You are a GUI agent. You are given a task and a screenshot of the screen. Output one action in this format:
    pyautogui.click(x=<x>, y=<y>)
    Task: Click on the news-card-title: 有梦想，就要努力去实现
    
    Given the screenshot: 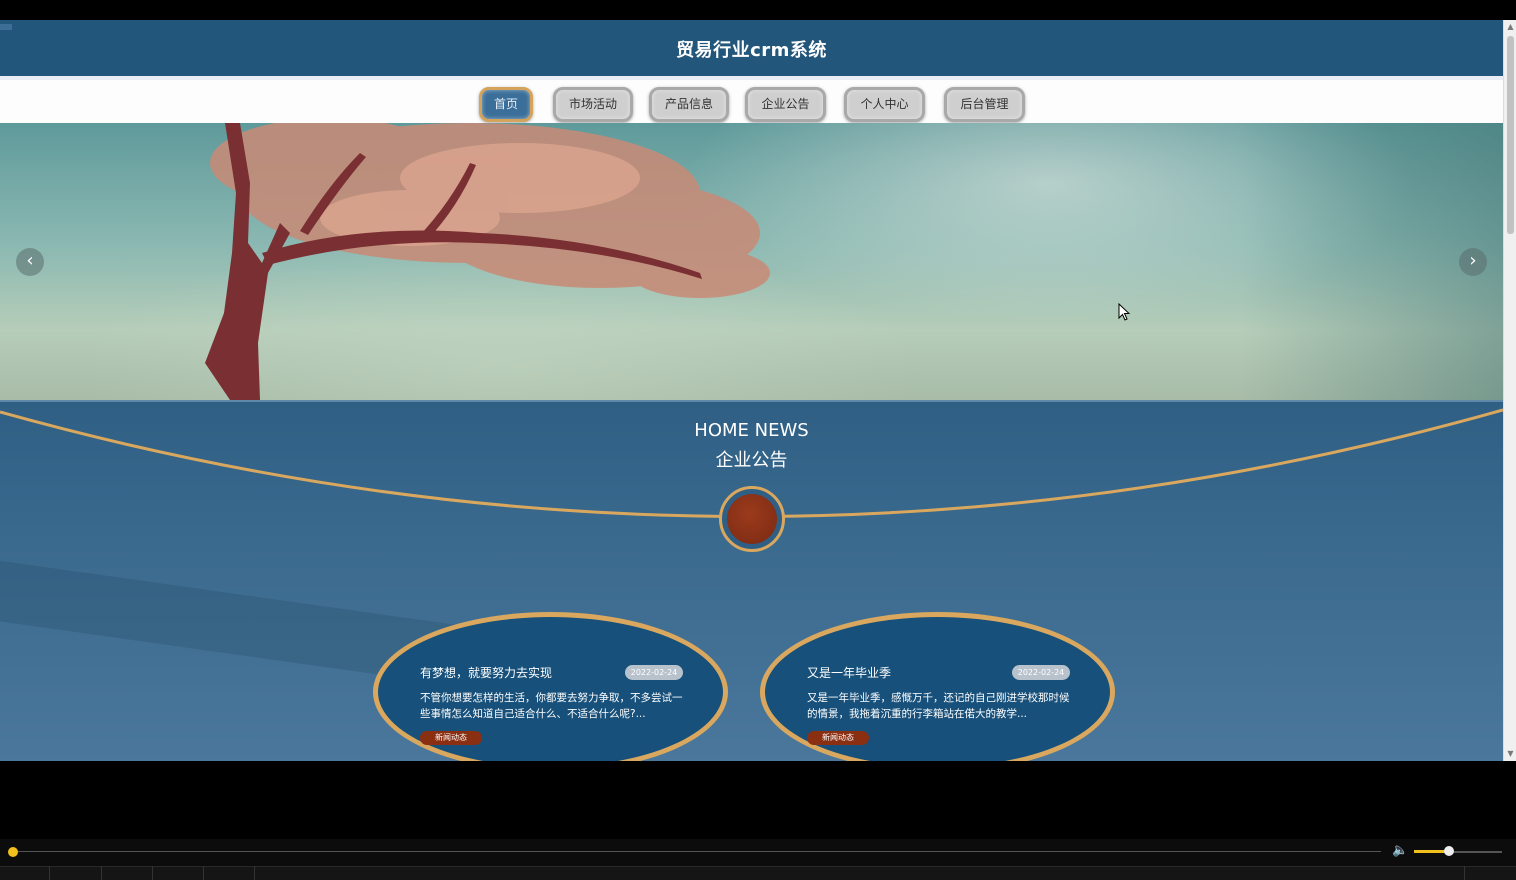 What is the action you would take?
    pyautogui.click(x=486, y=672)
    